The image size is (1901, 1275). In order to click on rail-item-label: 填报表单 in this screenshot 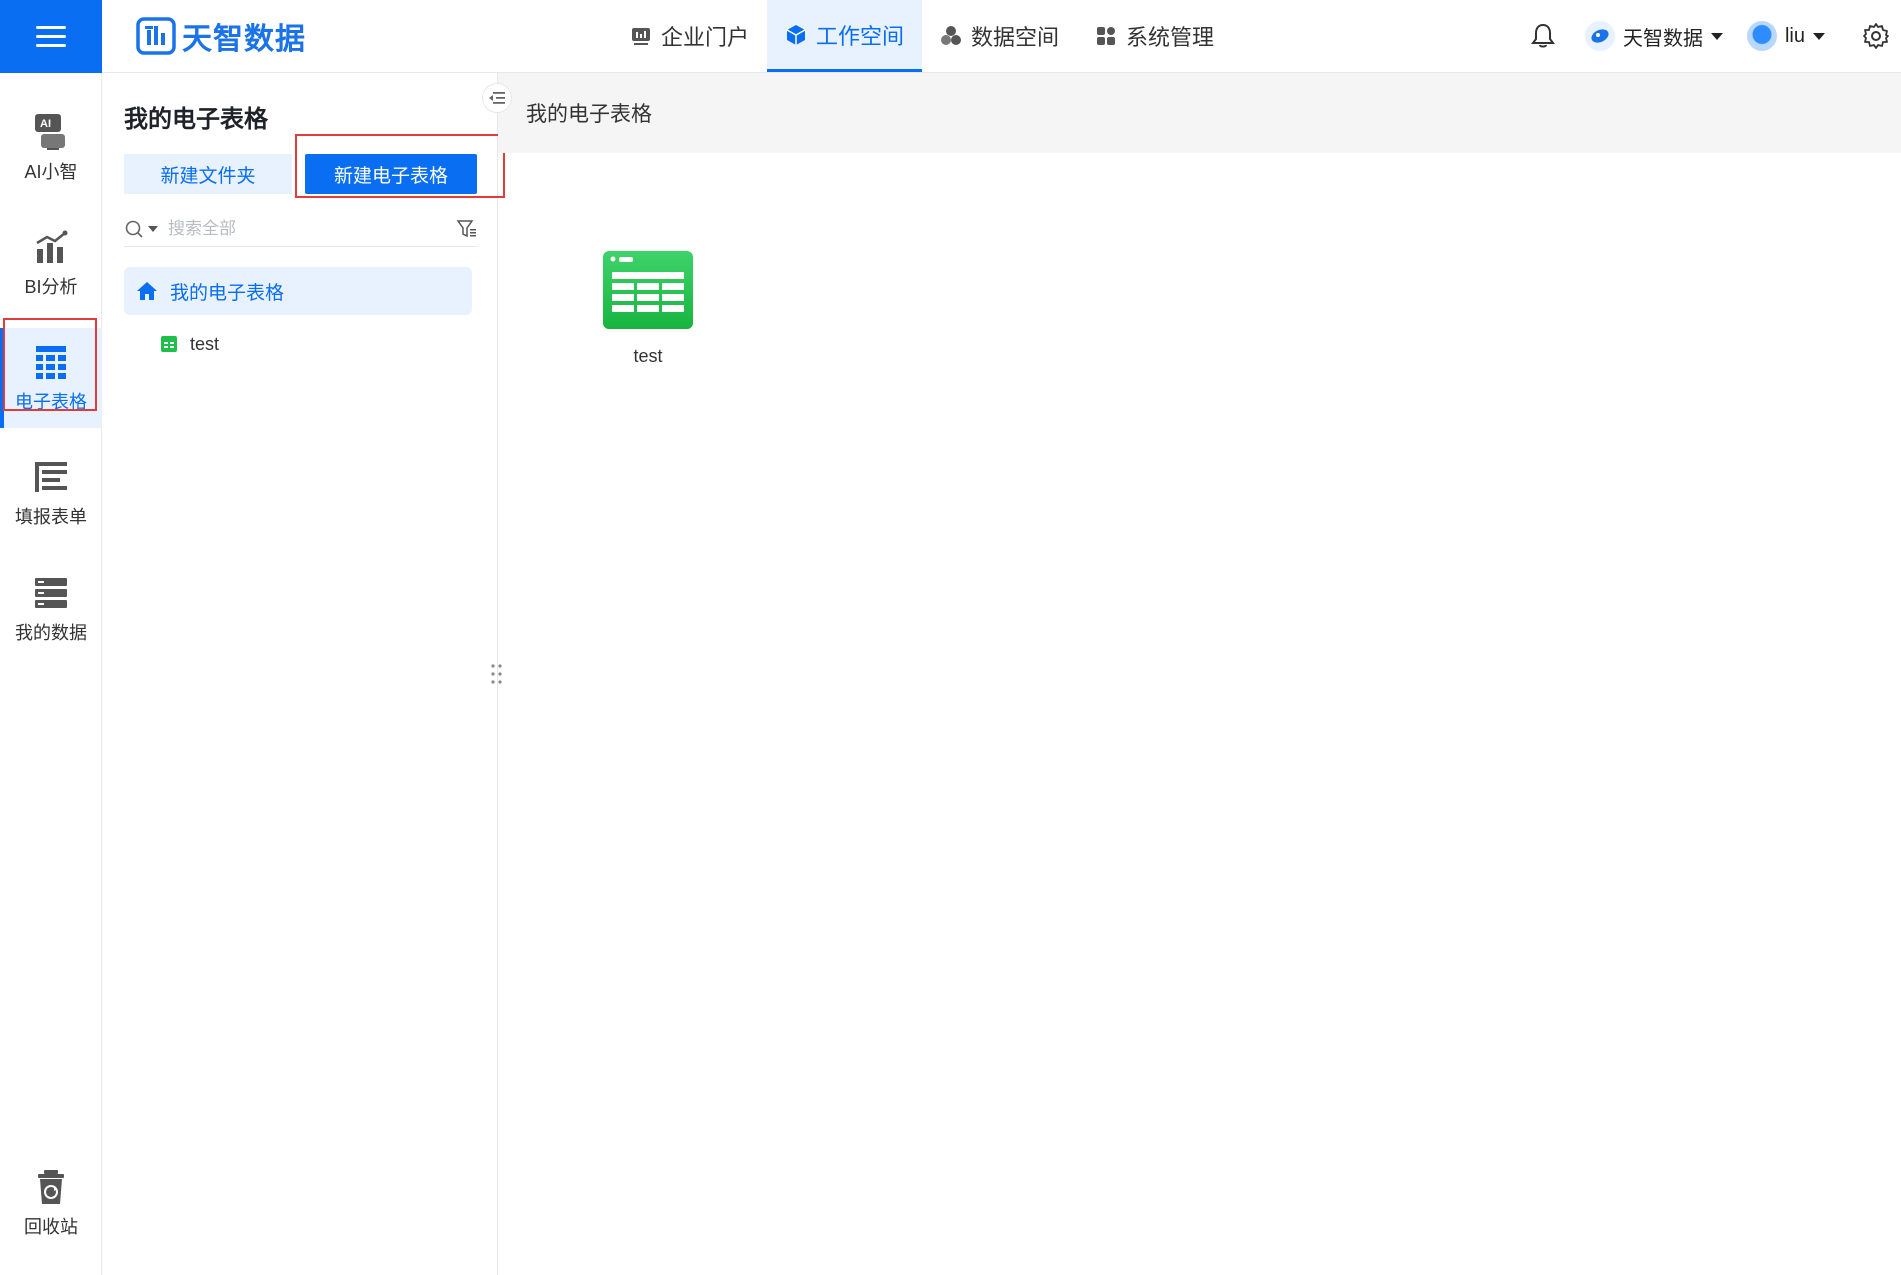, I will do `click(51, 517)`.